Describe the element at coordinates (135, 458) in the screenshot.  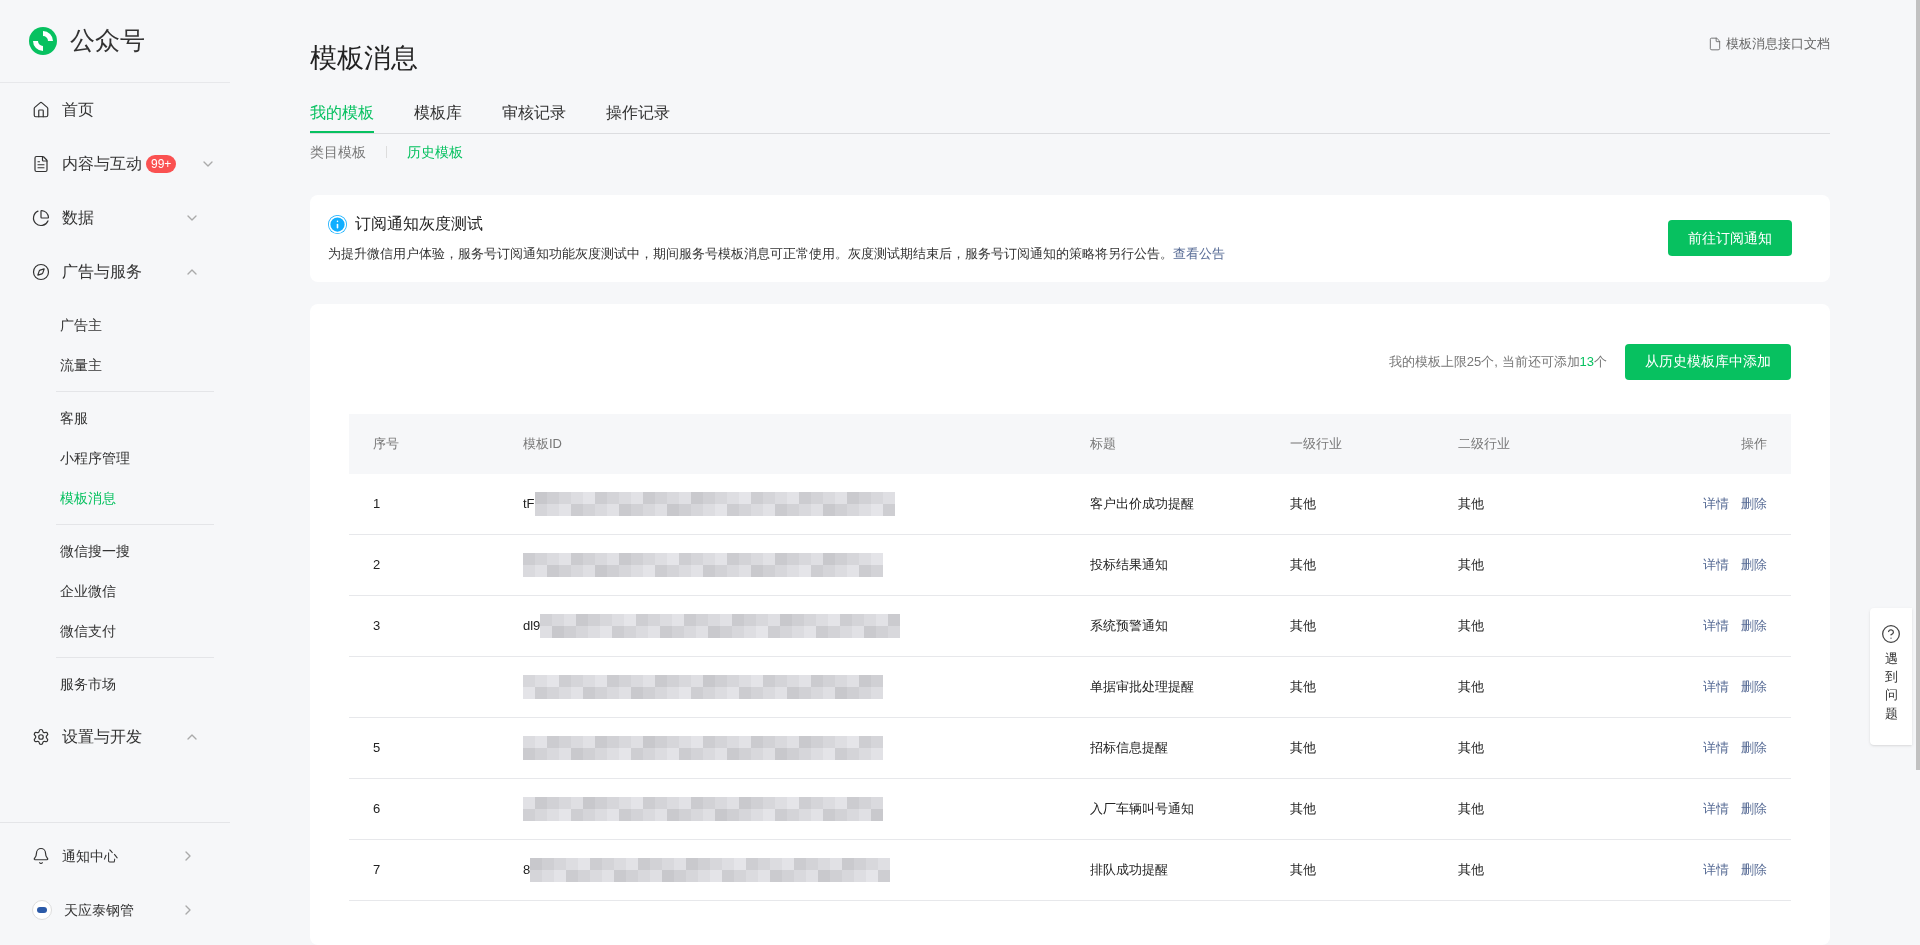
I see `submenu-item: 小程序管理` at that location.